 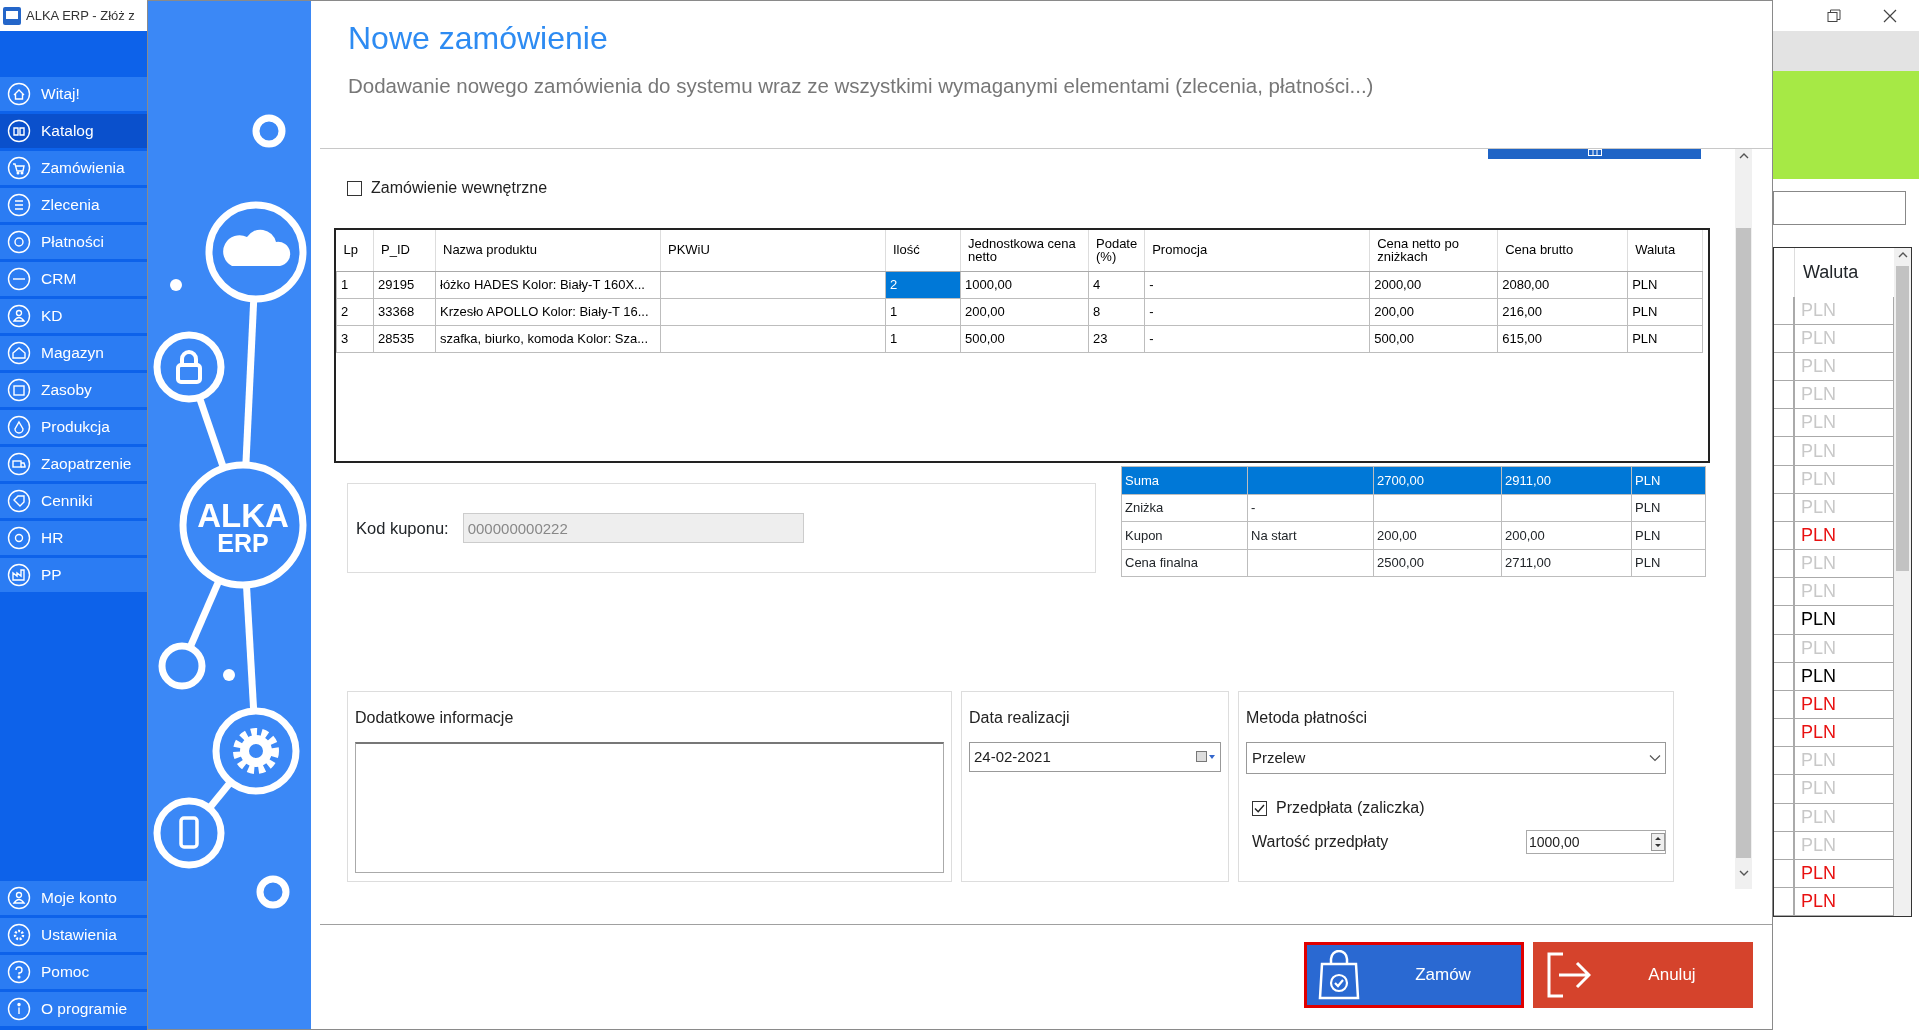 I want to click on payment-dropdown: Przelew, so click(x=1456, y=758).